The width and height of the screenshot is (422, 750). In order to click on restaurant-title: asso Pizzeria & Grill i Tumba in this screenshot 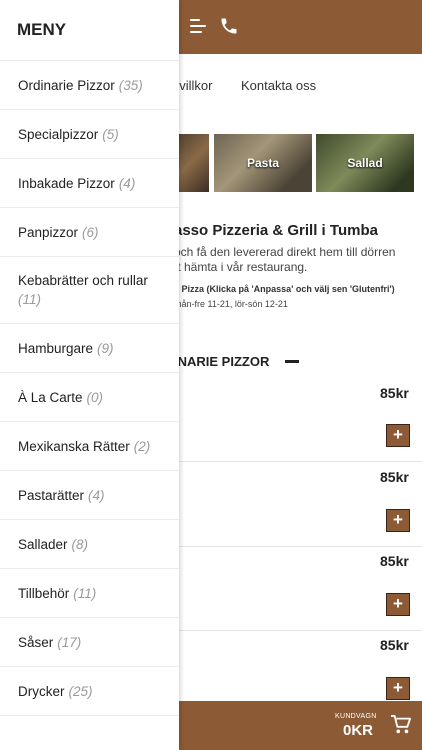, I will do `click(276, 230)`.